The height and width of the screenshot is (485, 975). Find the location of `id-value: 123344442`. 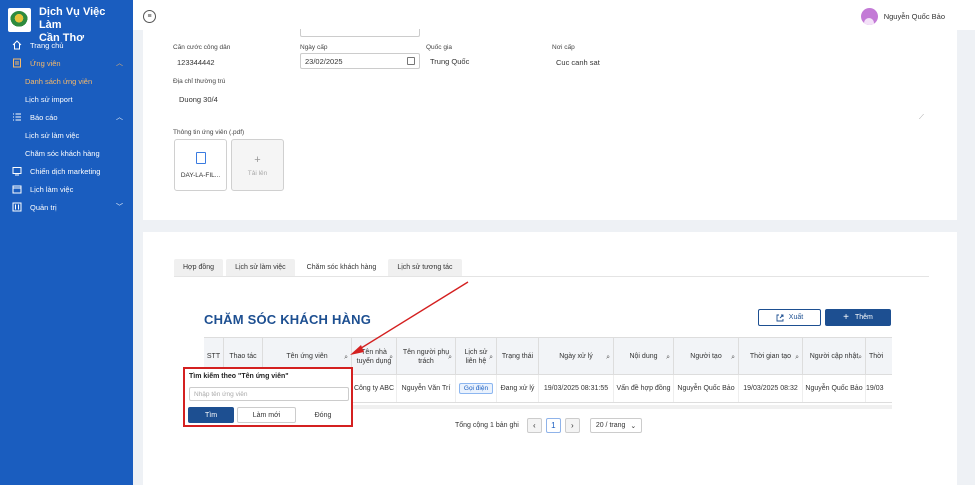

id-value: 123344442 is located at coordinates (196, 62).